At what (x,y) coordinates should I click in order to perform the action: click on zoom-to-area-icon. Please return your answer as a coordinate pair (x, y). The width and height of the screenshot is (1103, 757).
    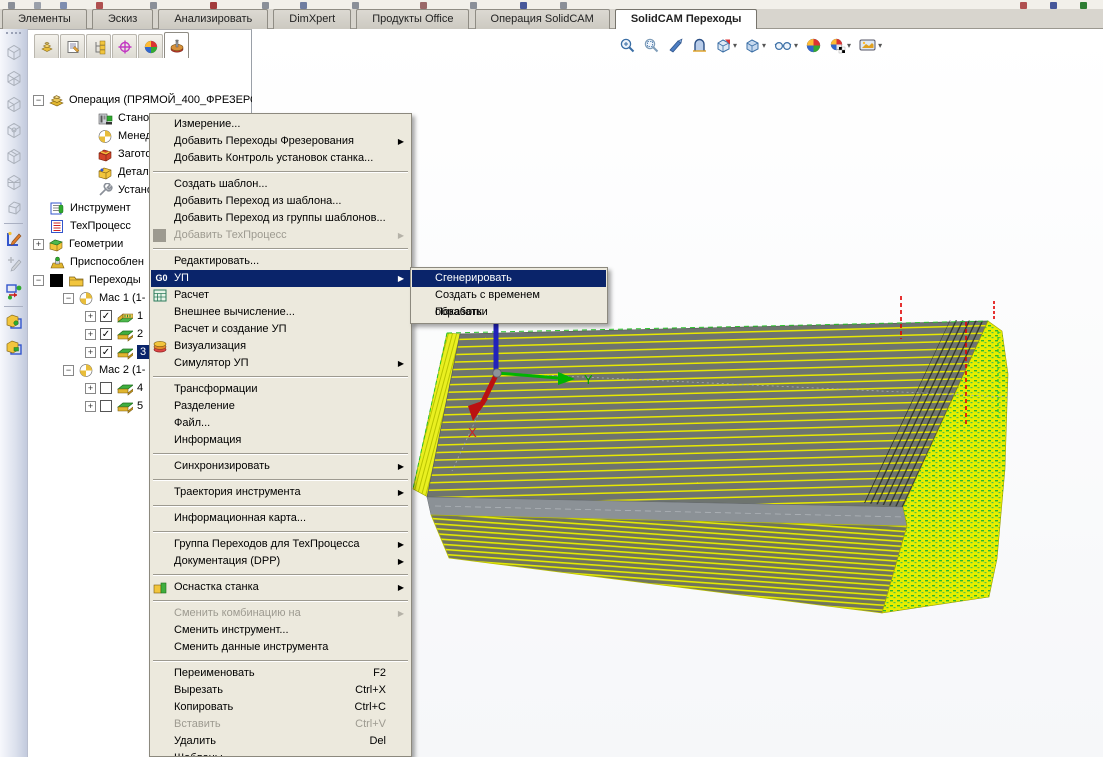
    Looking at the image, I should click on (651, 45).